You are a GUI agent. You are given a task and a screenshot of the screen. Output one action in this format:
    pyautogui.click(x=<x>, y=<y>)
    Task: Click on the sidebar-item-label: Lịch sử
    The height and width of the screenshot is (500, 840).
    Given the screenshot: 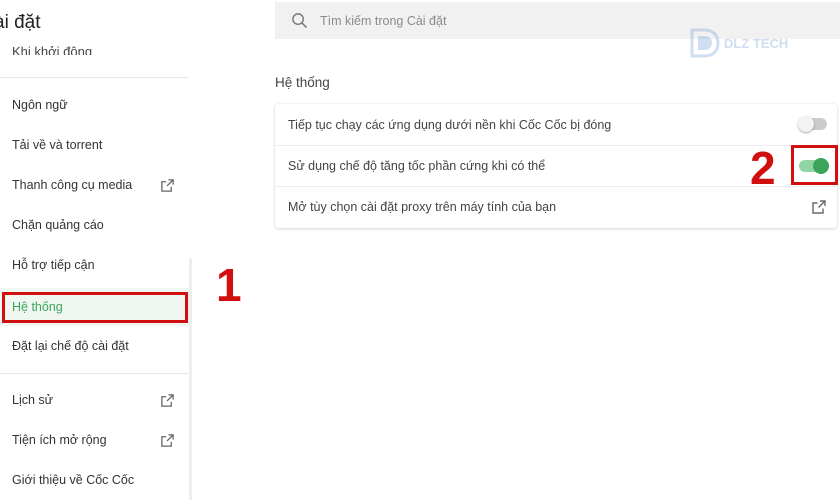 What is the action you would take?
    pyautogui.click(x=33, y=400)
    